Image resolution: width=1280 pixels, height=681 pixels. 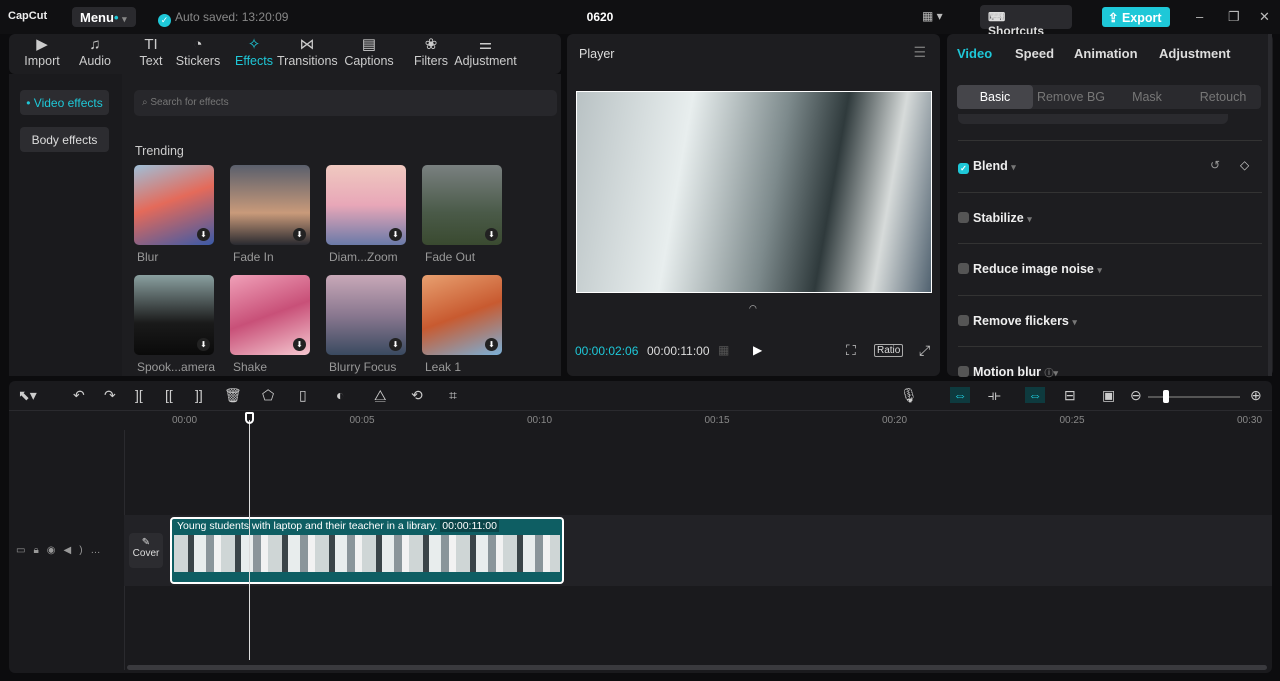 What do you see at coordinates (39, 550) in the screenshot?
I see `lock-icon: 🔒︎` at bounding box center [39, 550].